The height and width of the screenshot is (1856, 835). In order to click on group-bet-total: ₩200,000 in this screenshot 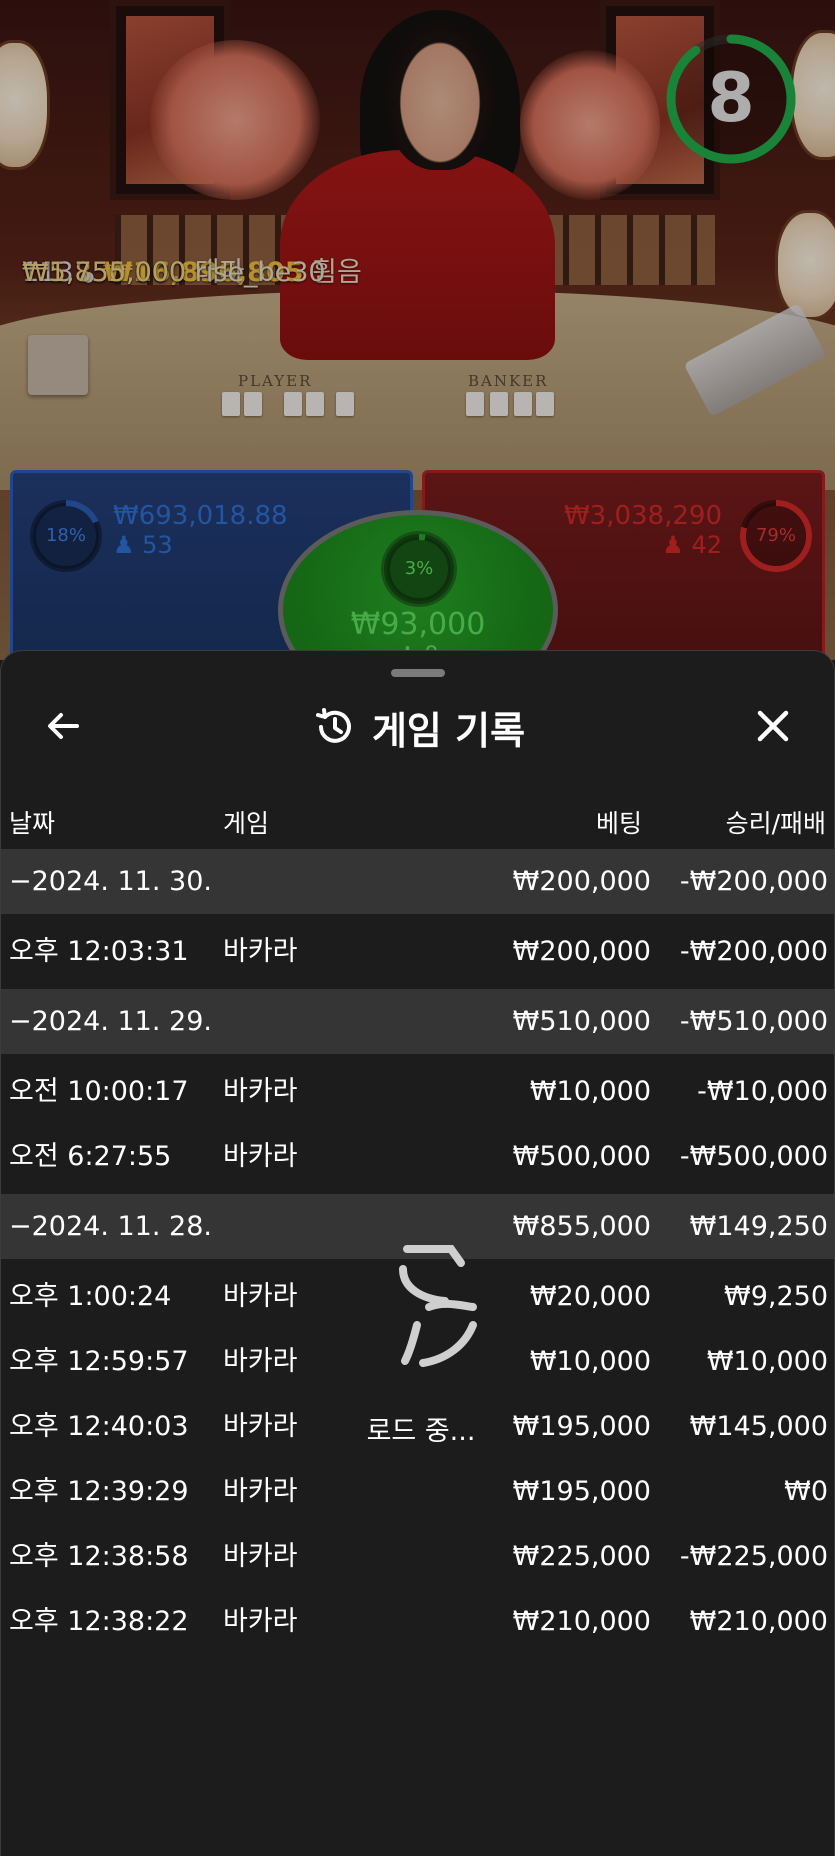, I will do `click(581, 881)`.